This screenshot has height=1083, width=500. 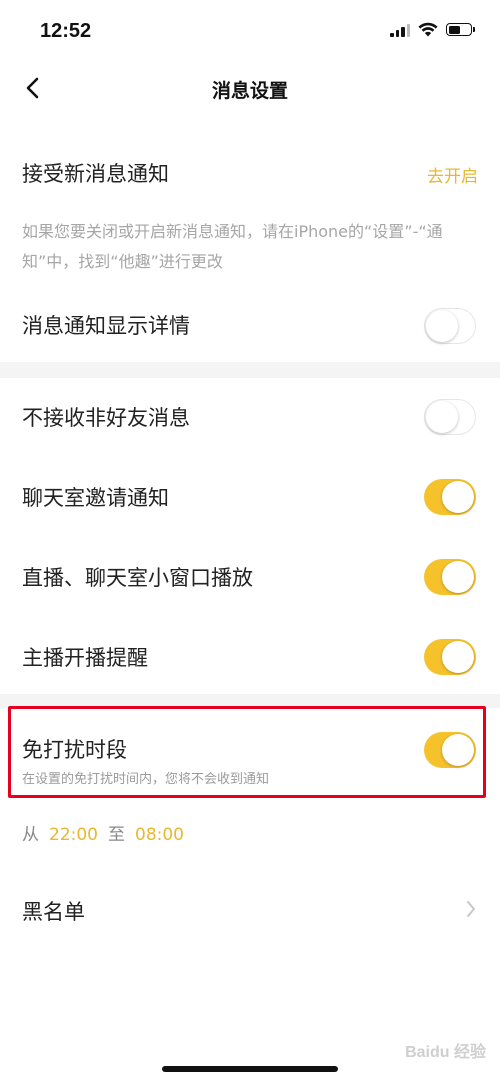 I want to click on non-friend-messages-toggle, so click(x=450, y=417).